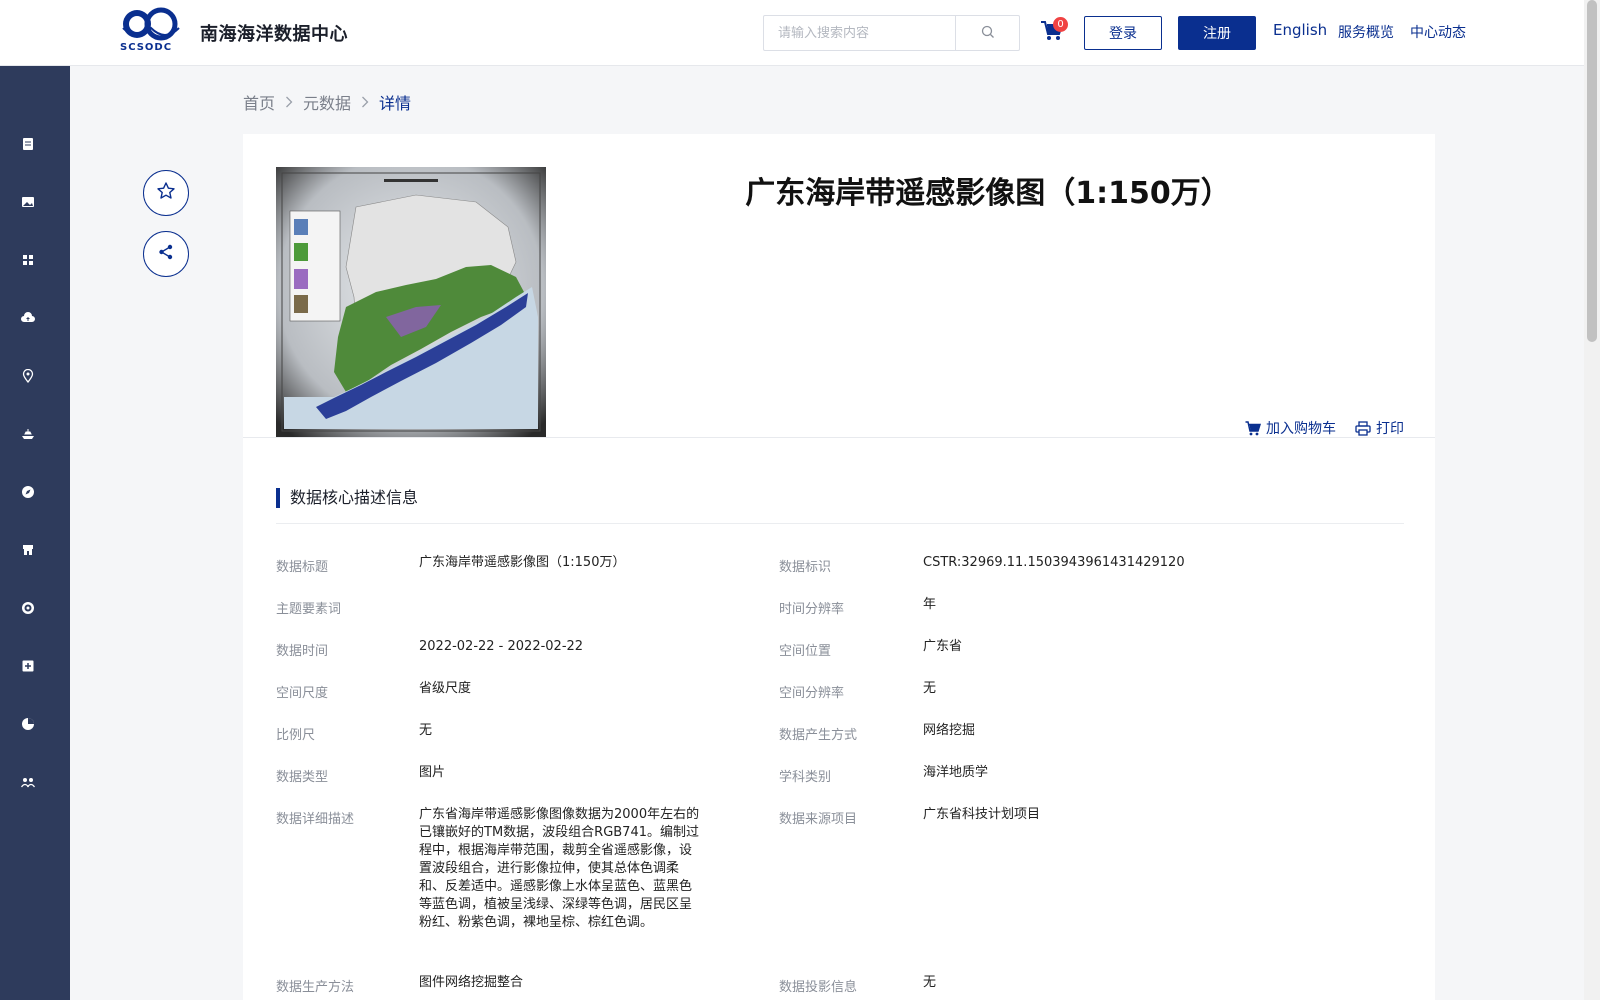 This screenshot has width=1600, height=1000. I want to click on site-title: 南海海洋数据中心, so click(274, 33).